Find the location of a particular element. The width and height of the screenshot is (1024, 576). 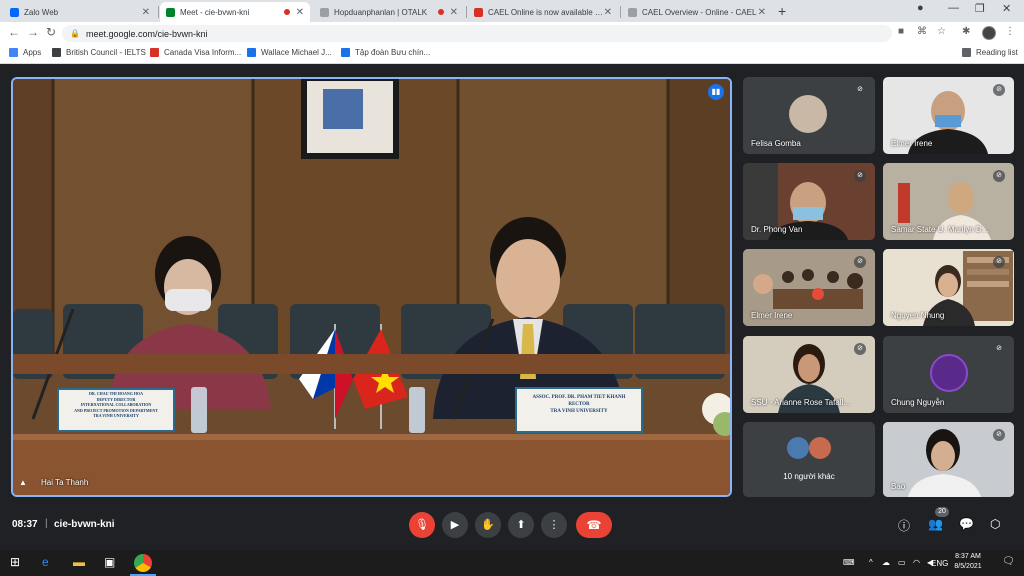

tab-title: Zalo Web is located at coordinates (41, 12).